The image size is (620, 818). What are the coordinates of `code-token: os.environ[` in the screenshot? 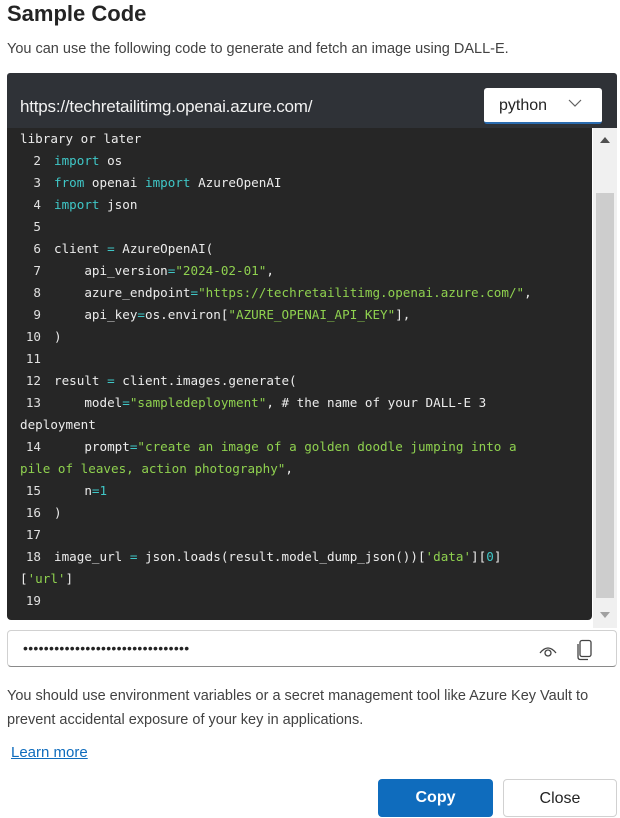 It's located at (187, 314).